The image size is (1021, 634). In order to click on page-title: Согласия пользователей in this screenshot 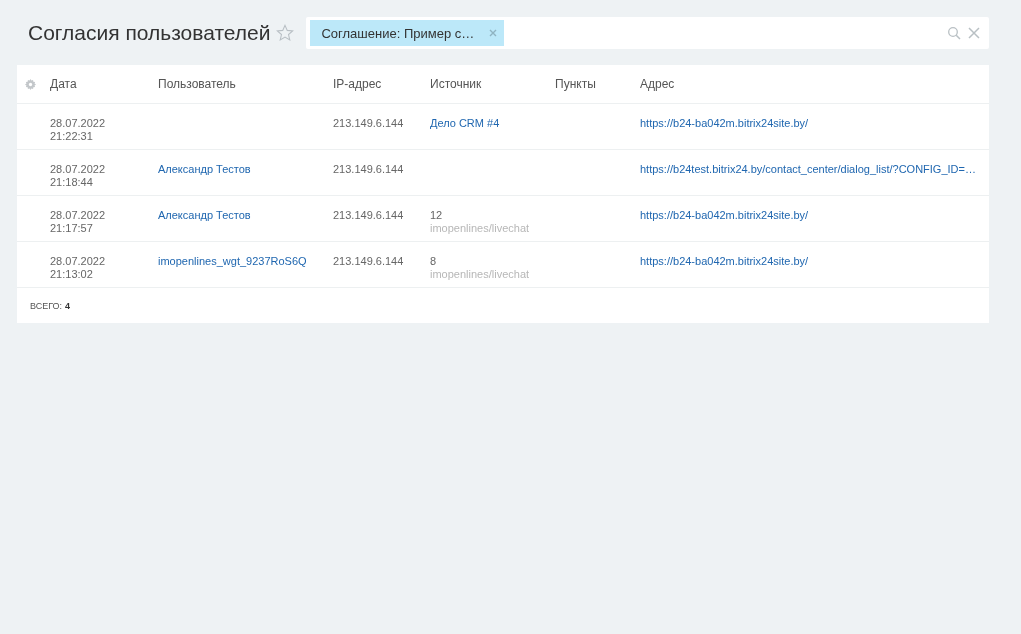, I will do `click(149, 33)`.